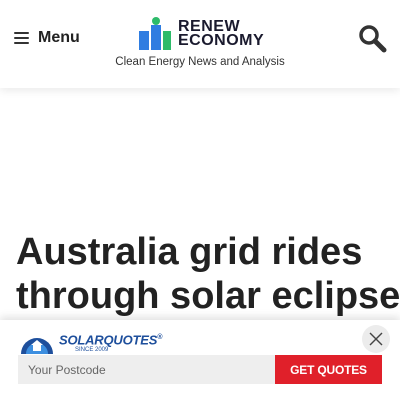  I want to click on search-icon, so click(373, 39).